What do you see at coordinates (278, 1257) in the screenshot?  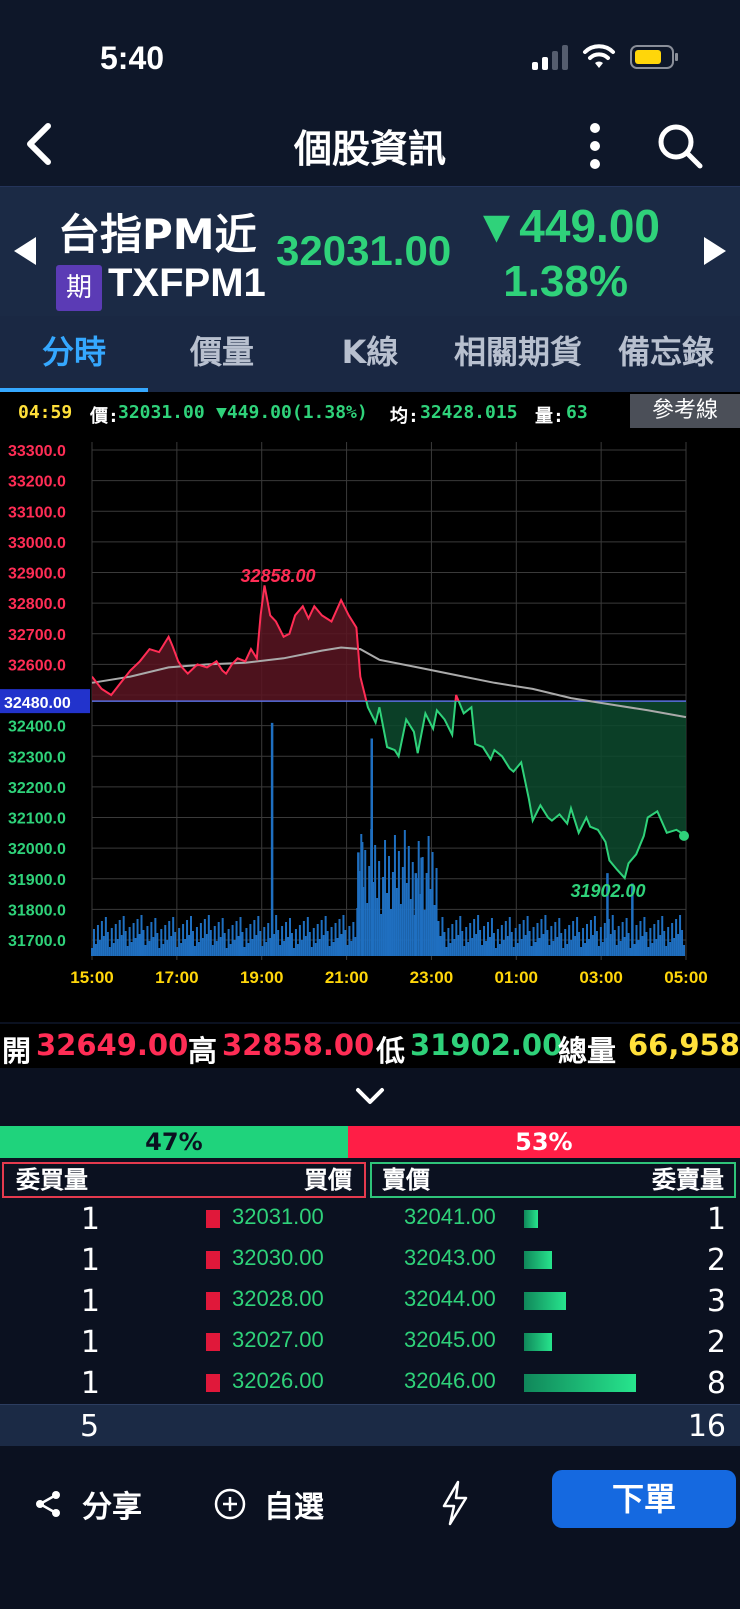 I see `bid-price: 32030.00` at bounding box center [278, 1257].